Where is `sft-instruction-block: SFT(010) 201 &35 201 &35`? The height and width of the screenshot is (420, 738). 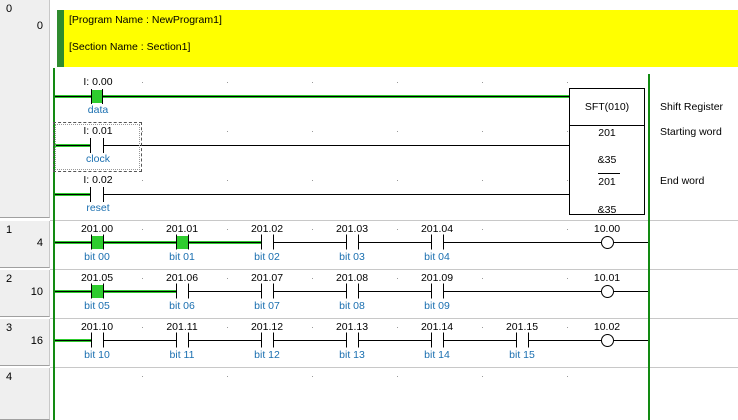 sft-instruction-block: SFT(010) 201 &35 201 &35 is located at coordinates (607, 152).